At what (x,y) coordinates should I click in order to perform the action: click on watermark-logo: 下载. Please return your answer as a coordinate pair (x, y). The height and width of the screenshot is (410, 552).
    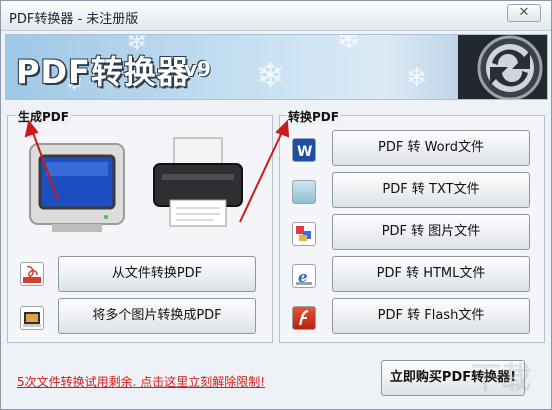
    Looking at the image, I should click on (501, 378).